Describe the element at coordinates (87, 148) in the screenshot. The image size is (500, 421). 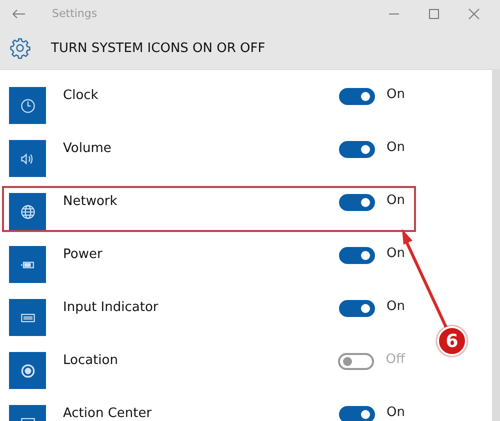
I see `setting-label: Volume` at that location.